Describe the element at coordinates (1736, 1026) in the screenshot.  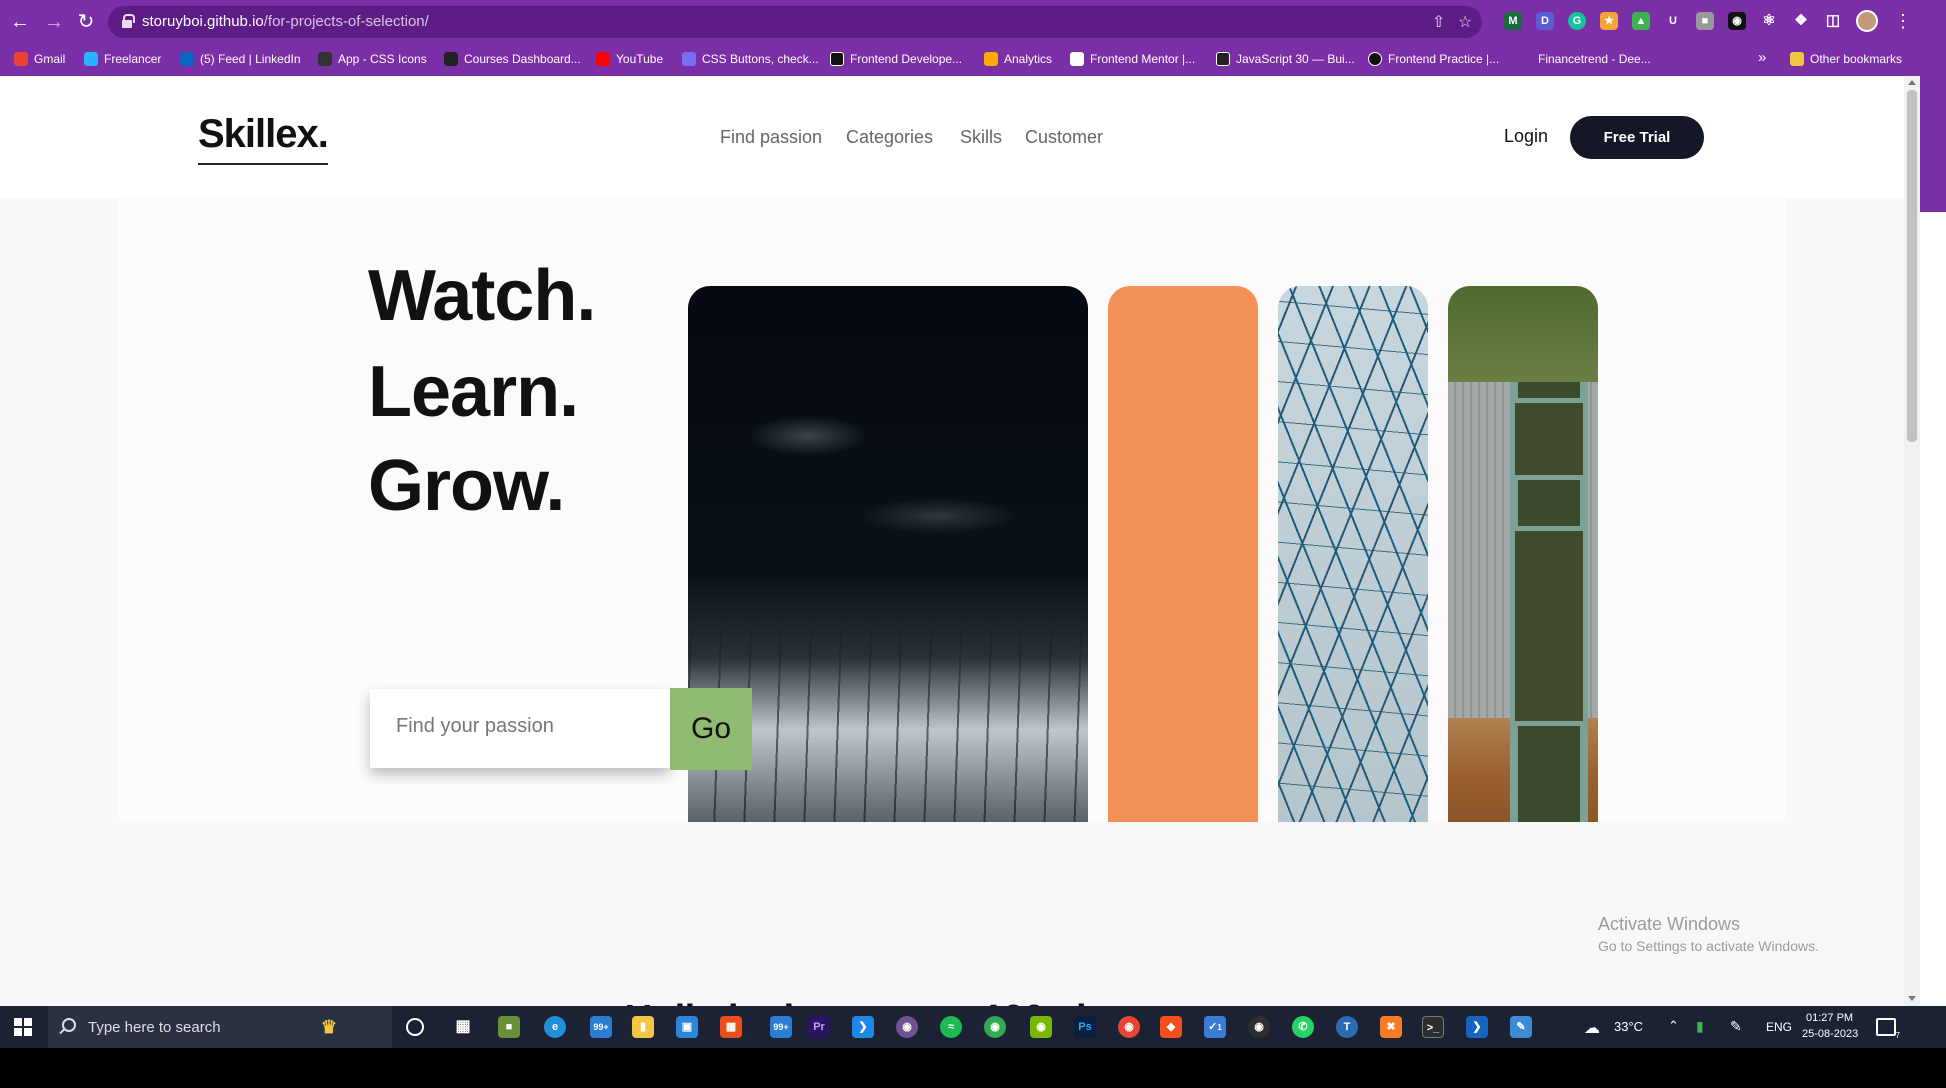
I see `pen-icon: ✎` at that location.